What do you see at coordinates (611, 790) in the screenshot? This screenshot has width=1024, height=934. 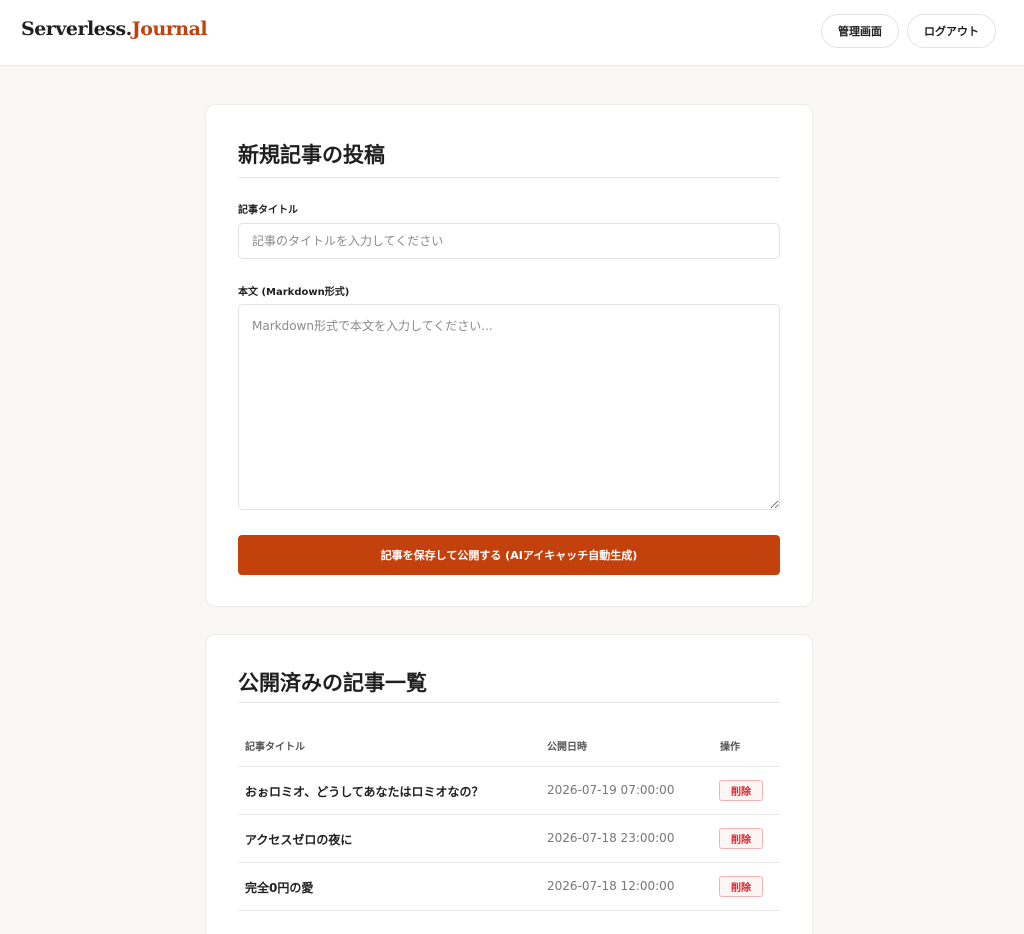 I see `row-date: 2026-07-19 07:00:00` at bounding box center [611, 790].